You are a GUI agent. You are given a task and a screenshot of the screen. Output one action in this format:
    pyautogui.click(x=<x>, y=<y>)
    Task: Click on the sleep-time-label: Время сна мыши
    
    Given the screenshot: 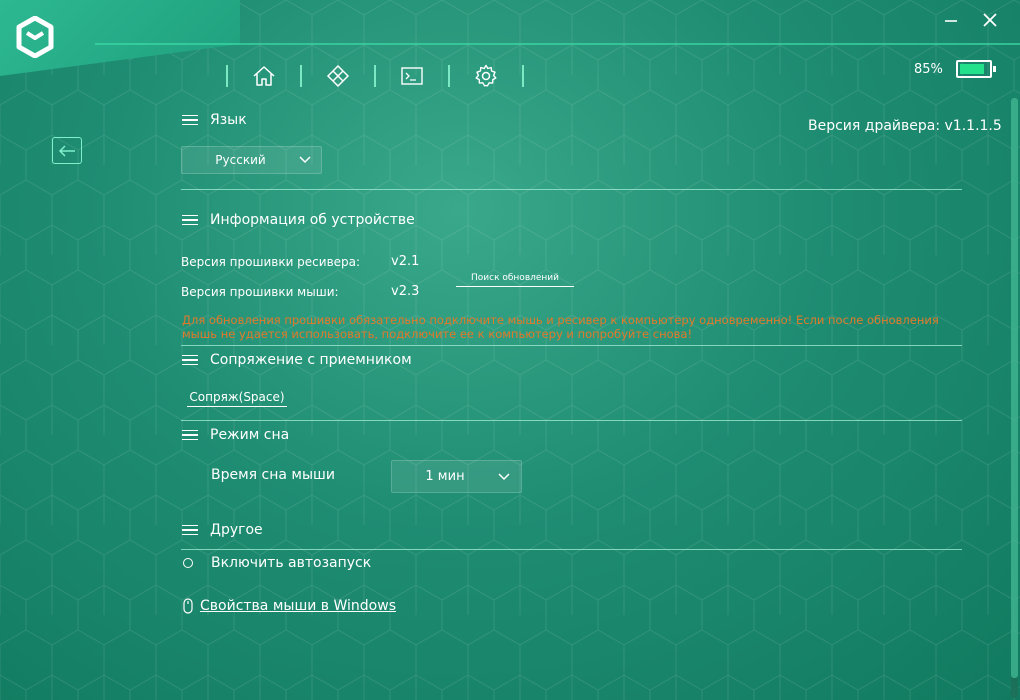 What is the action you would take?
    pyautogui.click(x=273, y=475)
    